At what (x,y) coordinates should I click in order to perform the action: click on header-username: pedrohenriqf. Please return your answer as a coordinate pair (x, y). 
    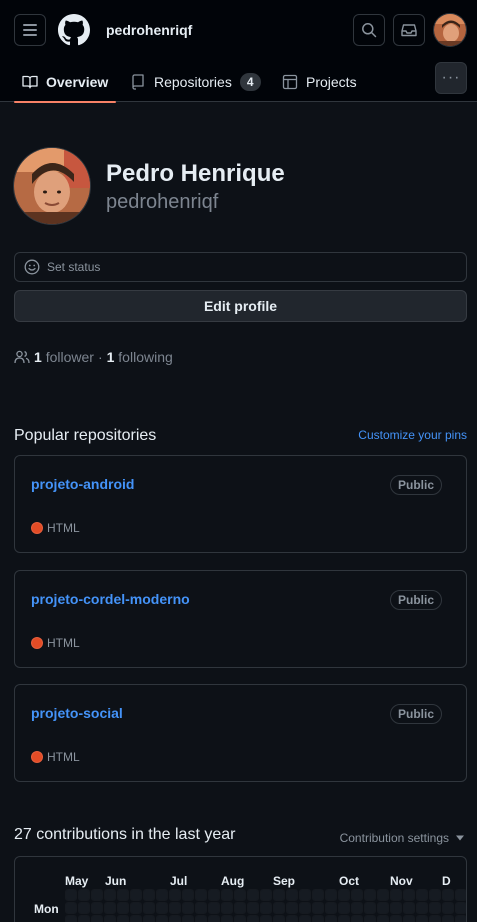
    Looking at the image, I should click on (149, 30).